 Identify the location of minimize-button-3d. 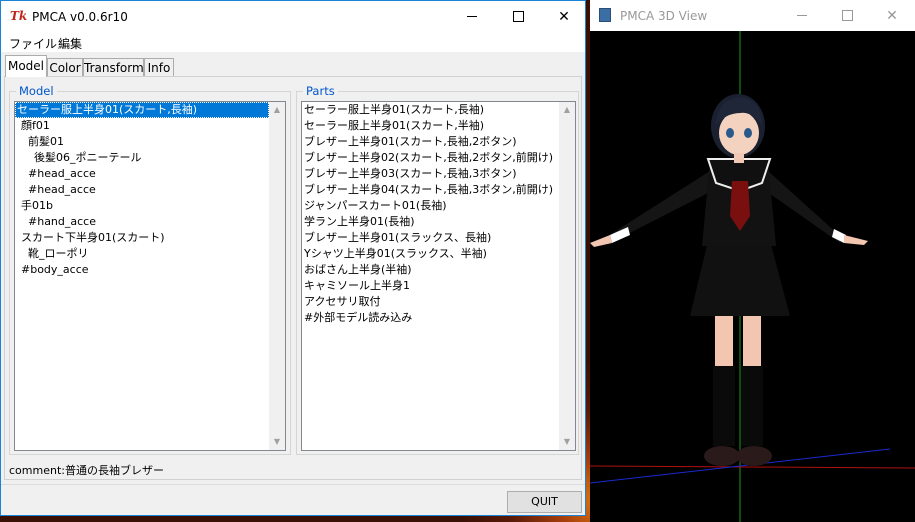
(802, 15).